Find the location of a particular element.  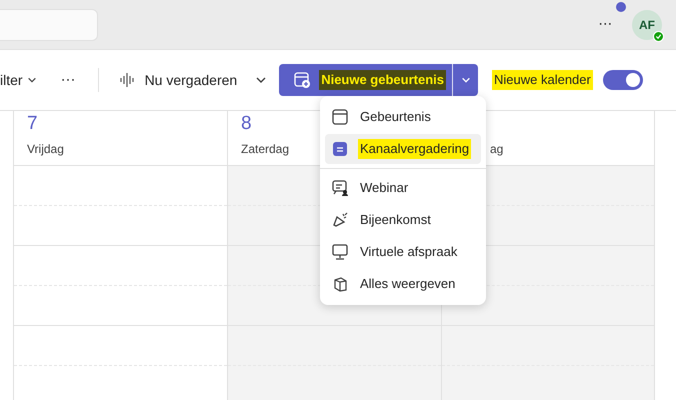

presentation-icon is located at coordinates (340, 188).